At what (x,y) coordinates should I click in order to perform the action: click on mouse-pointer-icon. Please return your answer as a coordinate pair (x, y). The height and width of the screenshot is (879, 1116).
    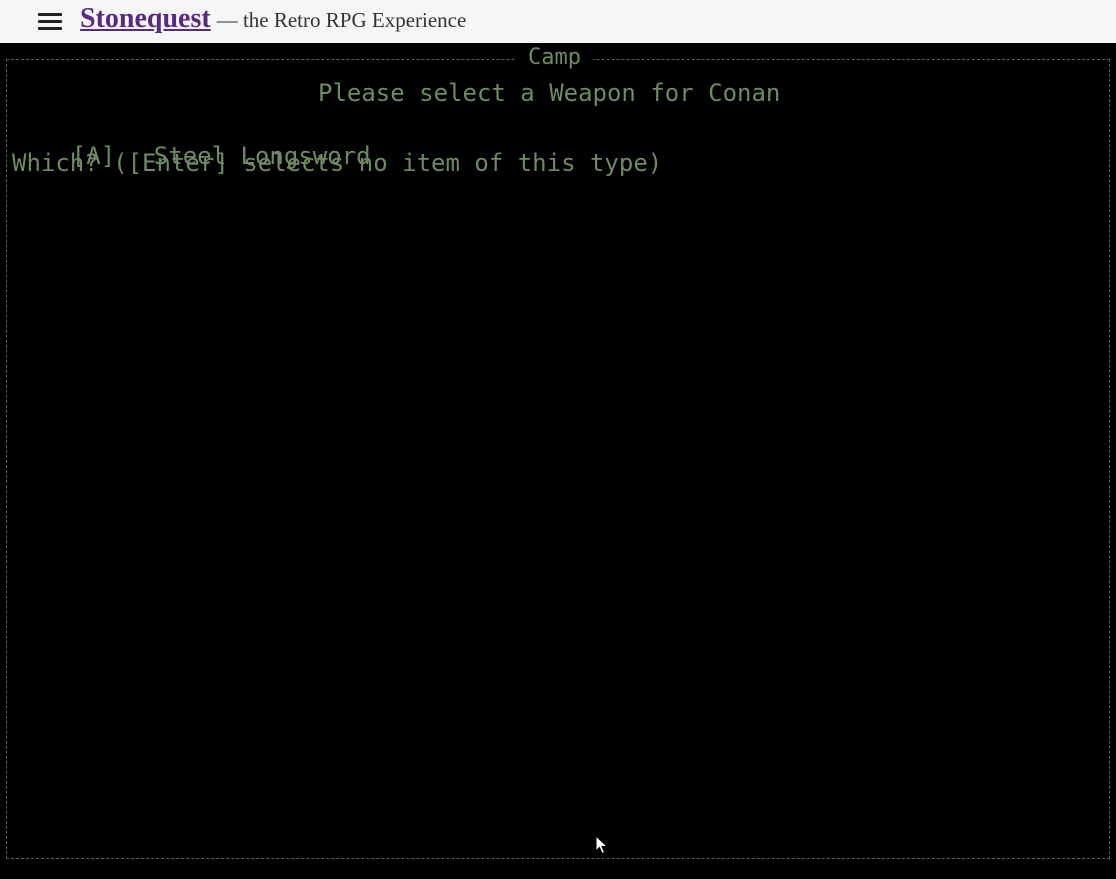
    Looking at the image, I should click on (602, 845).